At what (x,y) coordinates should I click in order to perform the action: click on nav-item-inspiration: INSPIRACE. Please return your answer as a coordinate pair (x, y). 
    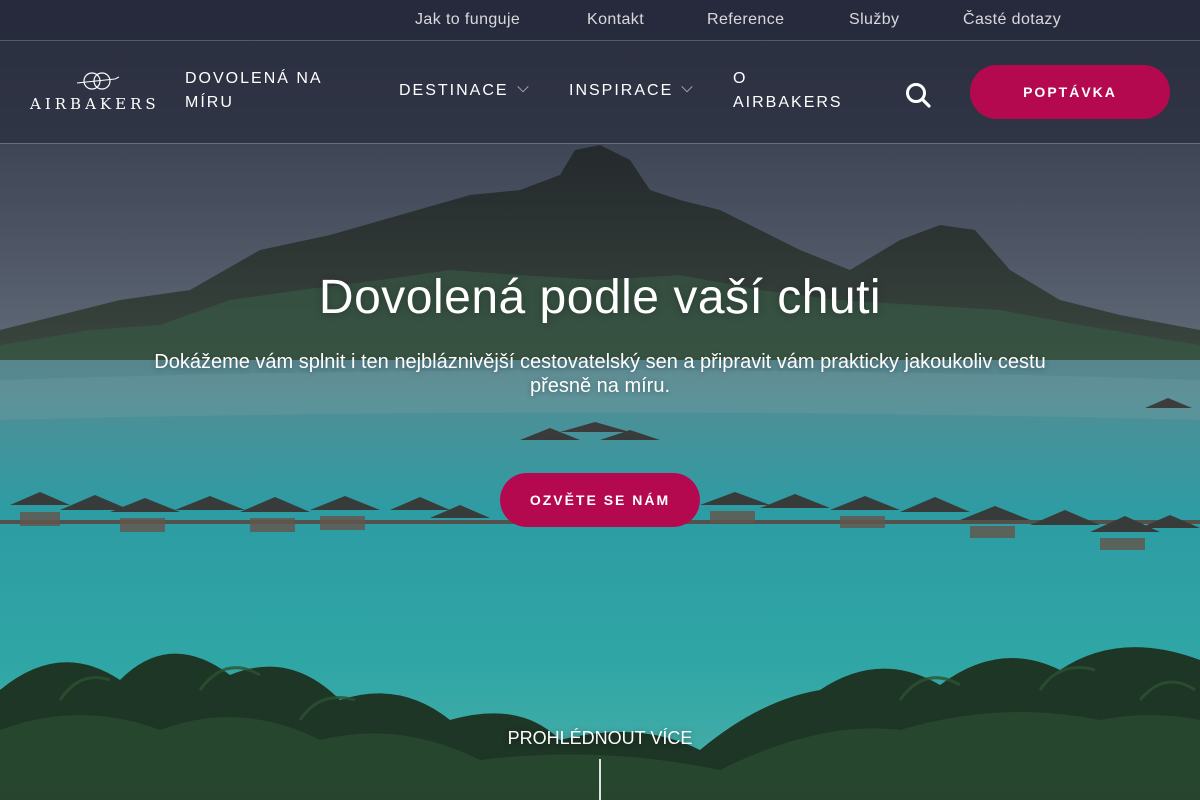
    Looking at the image, I should click on (631, 91).